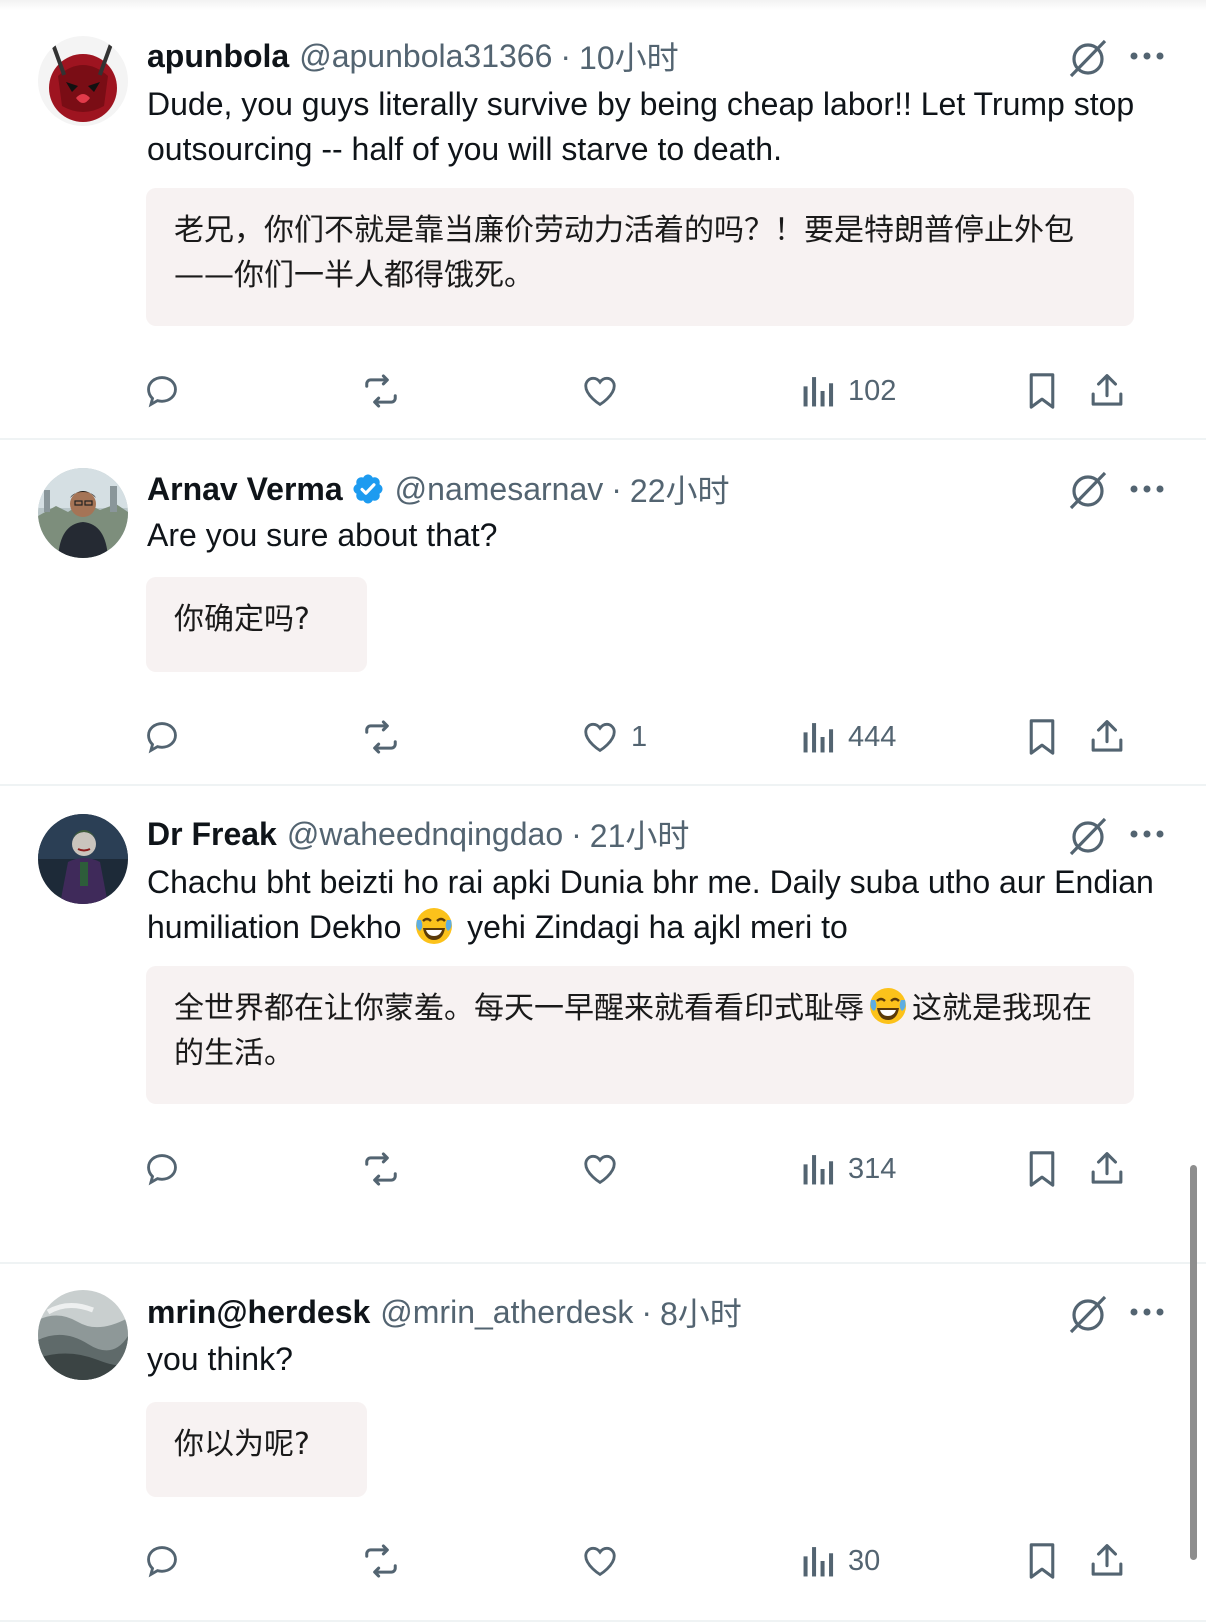 The height and width of the screenshot is (1623, 1206). What do you see at coordinates (220, 1359) in the screenshot?
I see `tweet-text: you think?` at bounding box center [220, 1359].